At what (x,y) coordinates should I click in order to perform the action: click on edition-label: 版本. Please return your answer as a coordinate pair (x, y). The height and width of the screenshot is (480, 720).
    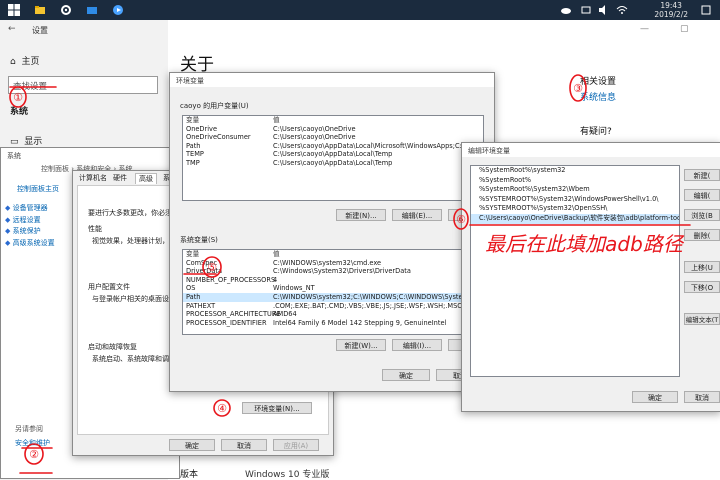
    Looking at the image, I should click on (189, 475).